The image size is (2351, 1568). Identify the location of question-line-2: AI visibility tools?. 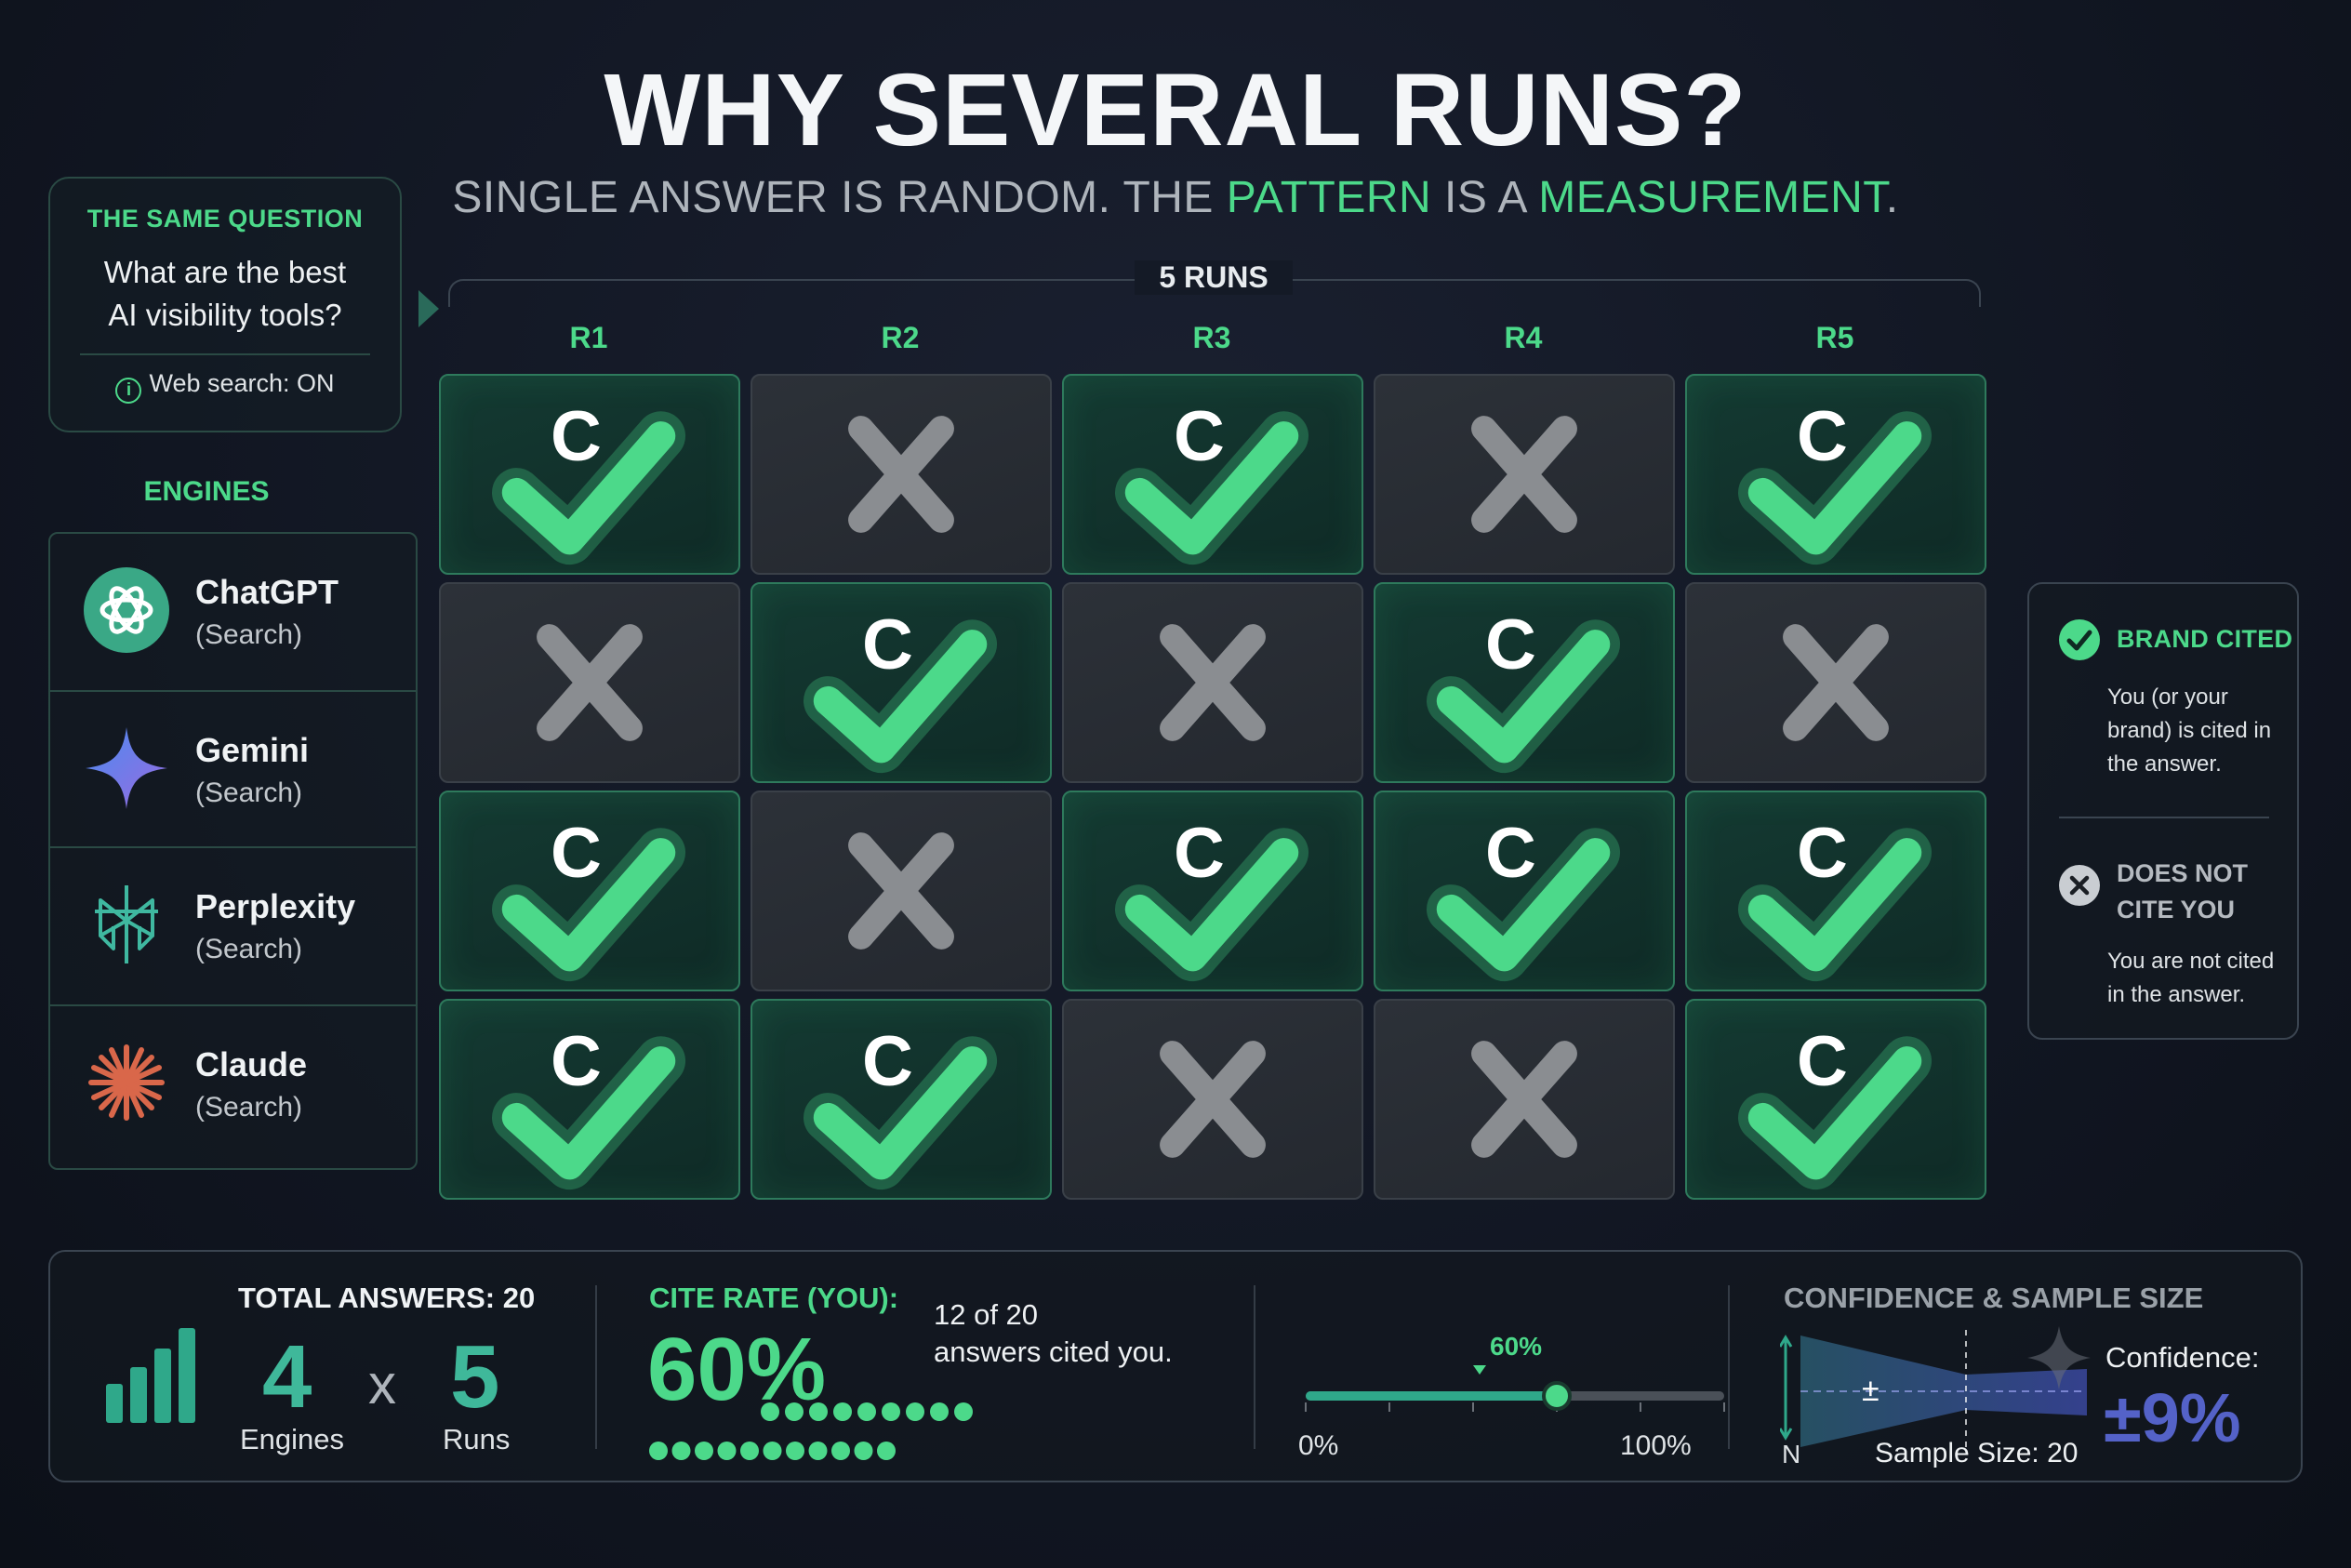
(225, 315).